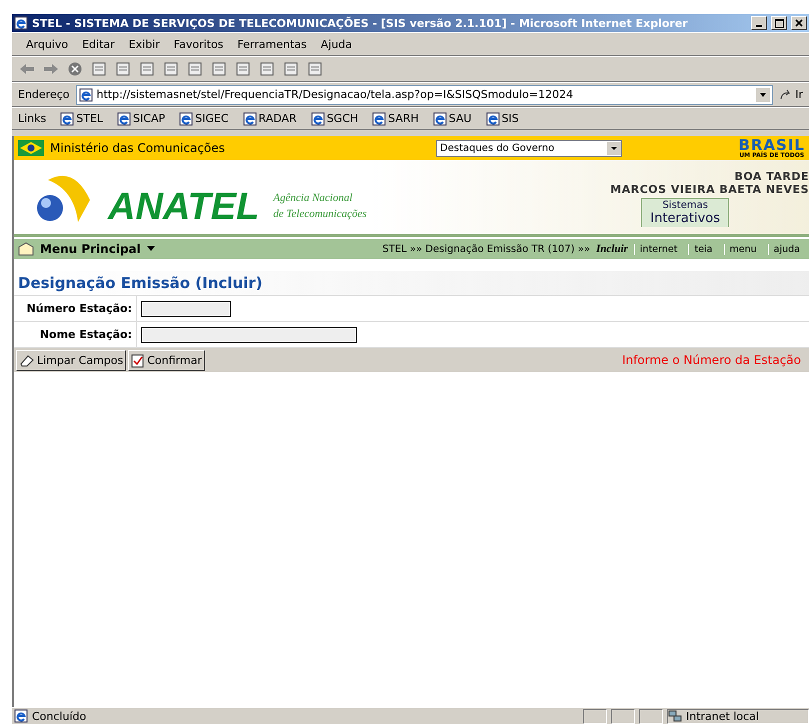  What do you see at coordinates (712, 360) in the screenshot?
I see `validation-message: Informe o Número da Estação` at bounding box center [712, 360].